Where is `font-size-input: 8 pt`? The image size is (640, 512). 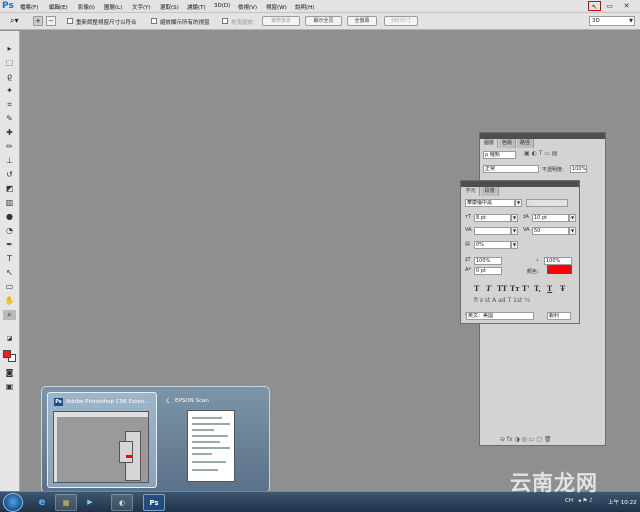
font-size-input: 8 pt is located at coordinates (492, 218).